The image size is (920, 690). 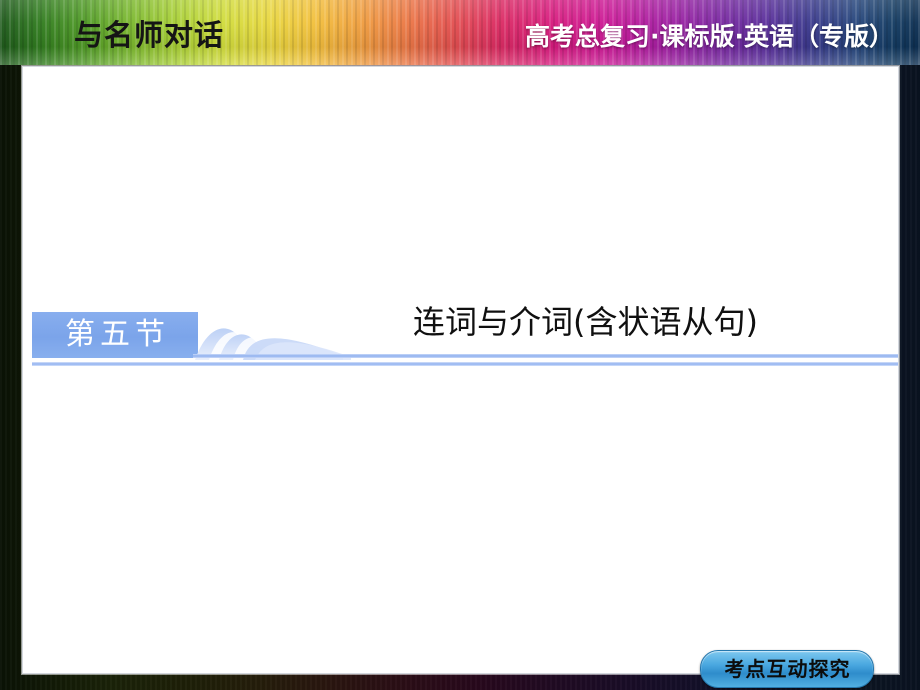 I want to click on brand-title: 与名师对话, so click(x=149, y=35).